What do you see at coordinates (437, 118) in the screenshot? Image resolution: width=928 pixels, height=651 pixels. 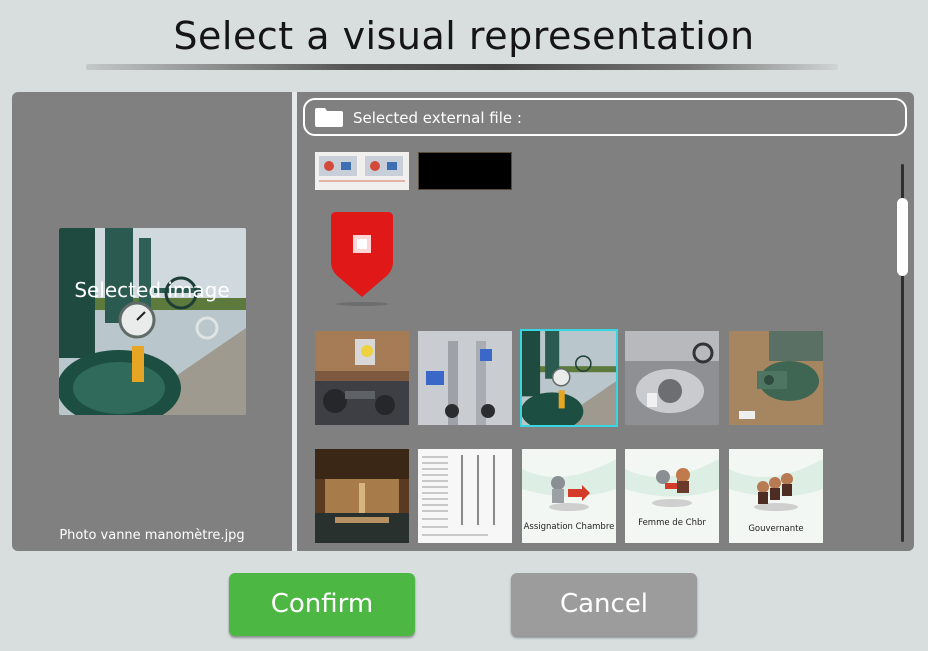 I see `external-file-label: Selected external file :` at bounding box center [437, 118].